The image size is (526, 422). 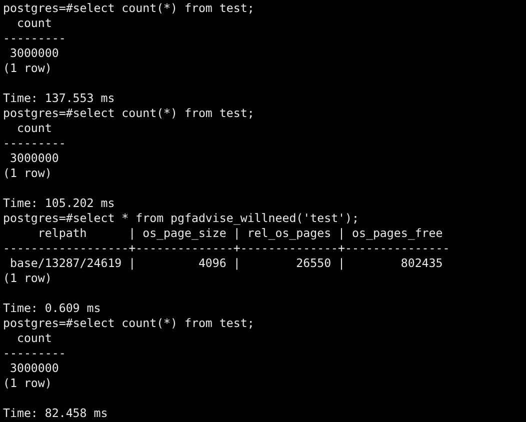 What do you see at coordinates (239, 233) in the screenshot?
I see `output-line: relpath | os_page_size | rel_os_pages | os_pages_free` at bounding box center [239, 233].